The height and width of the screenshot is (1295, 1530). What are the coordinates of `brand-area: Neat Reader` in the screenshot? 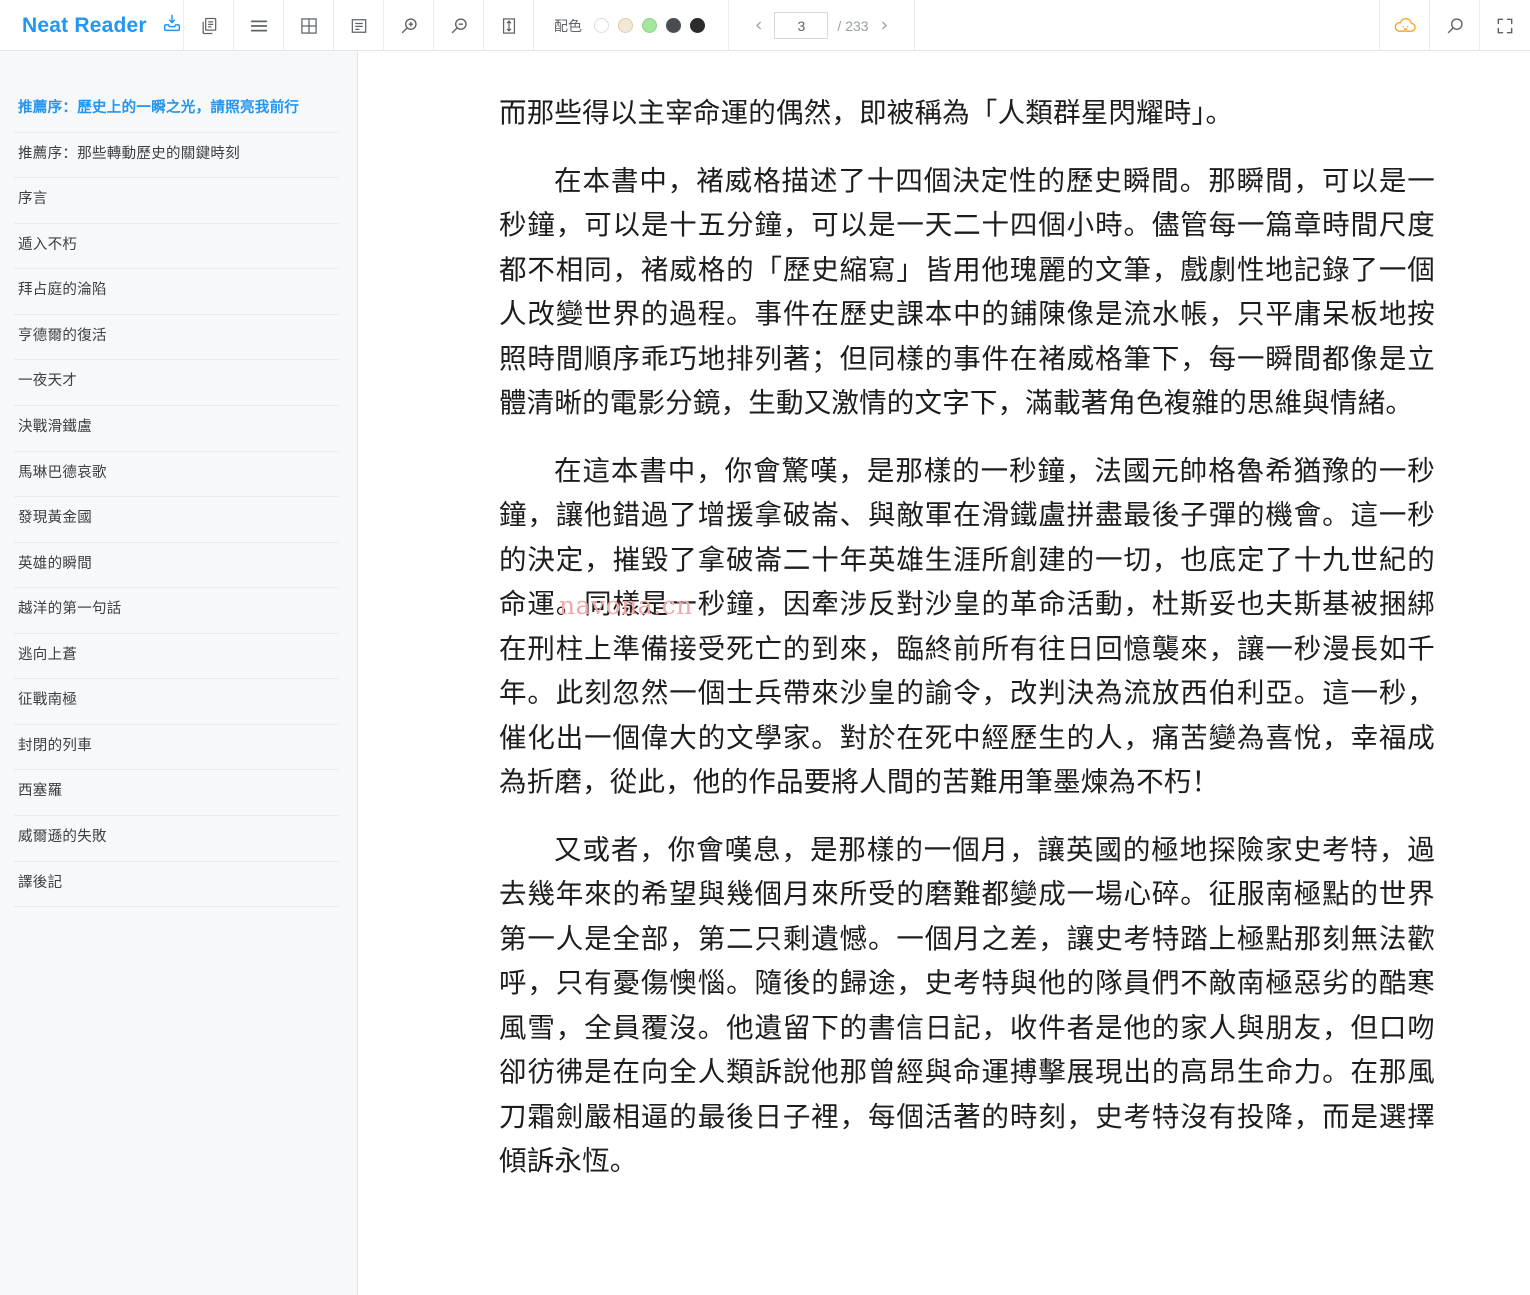 It's located at (92, 25).